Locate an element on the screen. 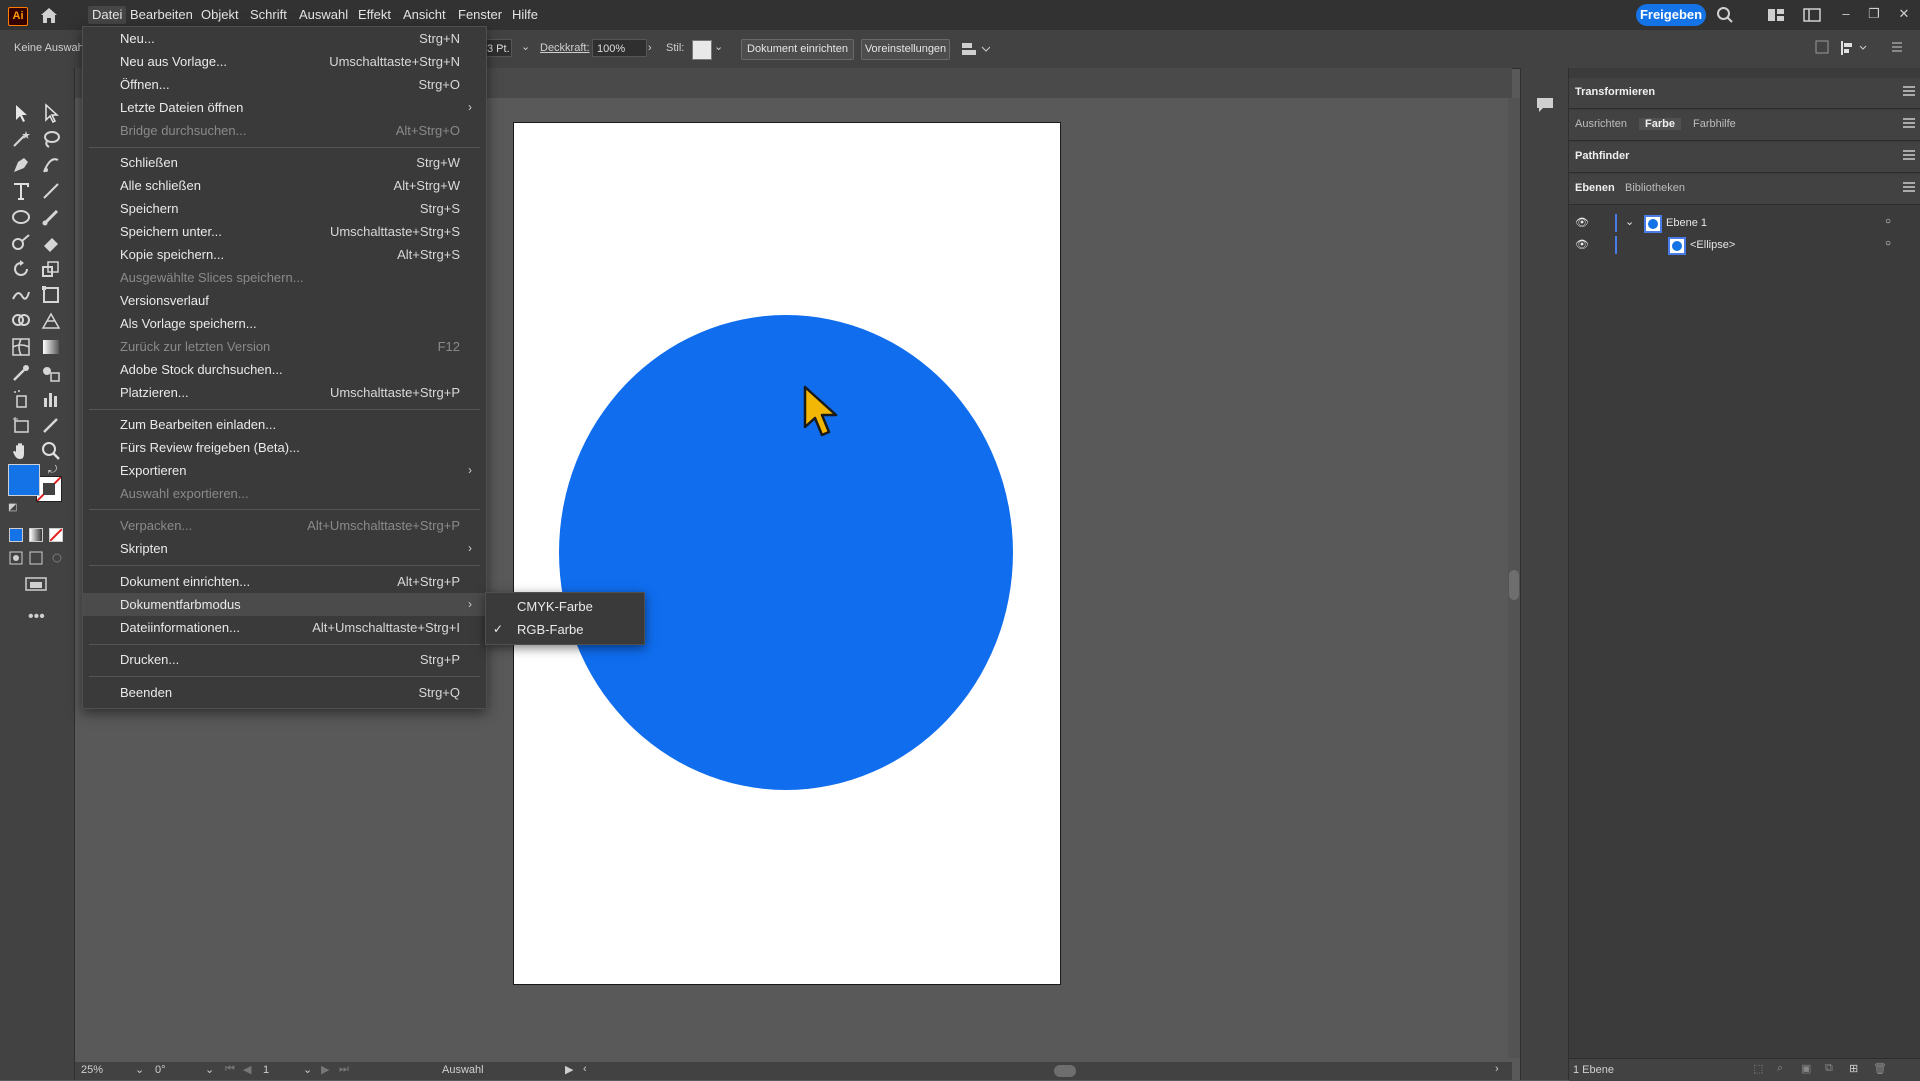 This screenshot has height=1081, width=1920. style-dropdown-icon: ⌄ is located at coordinates (718, 46).